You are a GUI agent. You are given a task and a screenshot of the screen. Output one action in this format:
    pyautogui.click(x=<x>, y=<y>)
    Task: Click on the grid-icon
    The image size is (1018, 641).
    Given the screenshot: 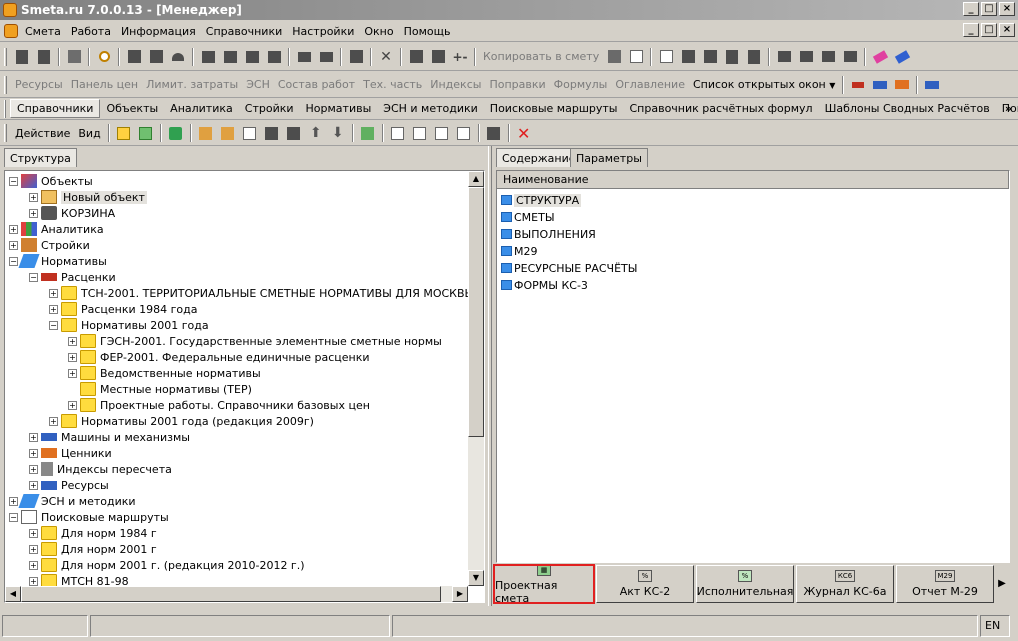 What is the action you would take?
    pyautogui.click(x=688, y=57)
    